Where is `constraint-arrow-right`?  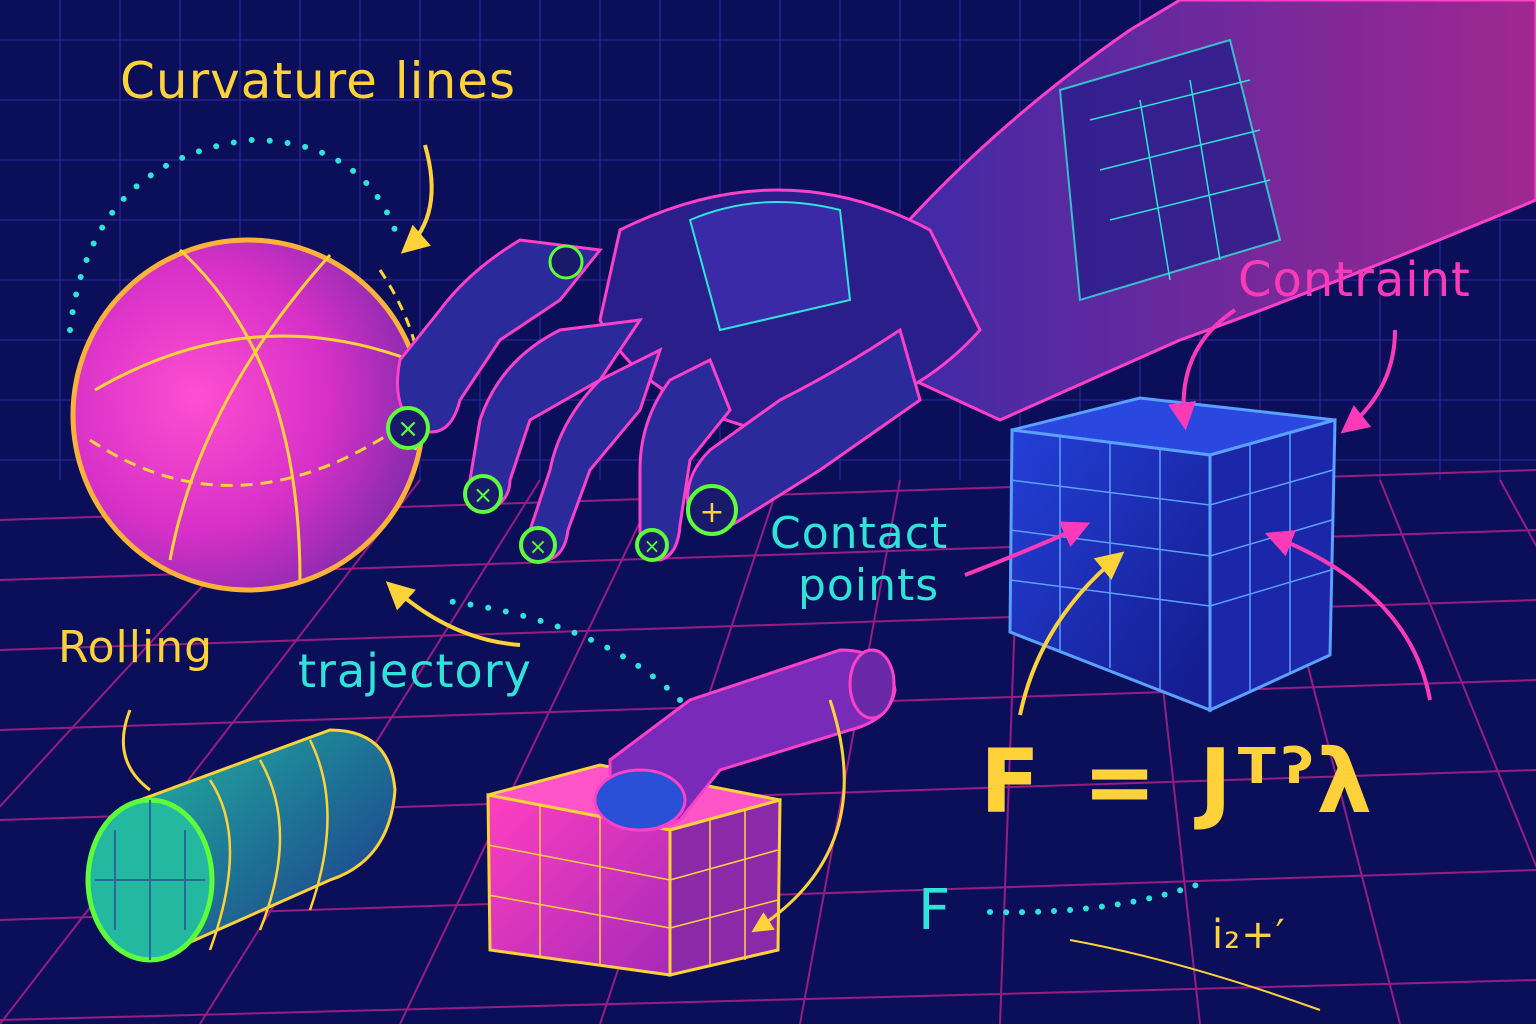
constraint-arrow-right is located at coordinates (1368, 381).